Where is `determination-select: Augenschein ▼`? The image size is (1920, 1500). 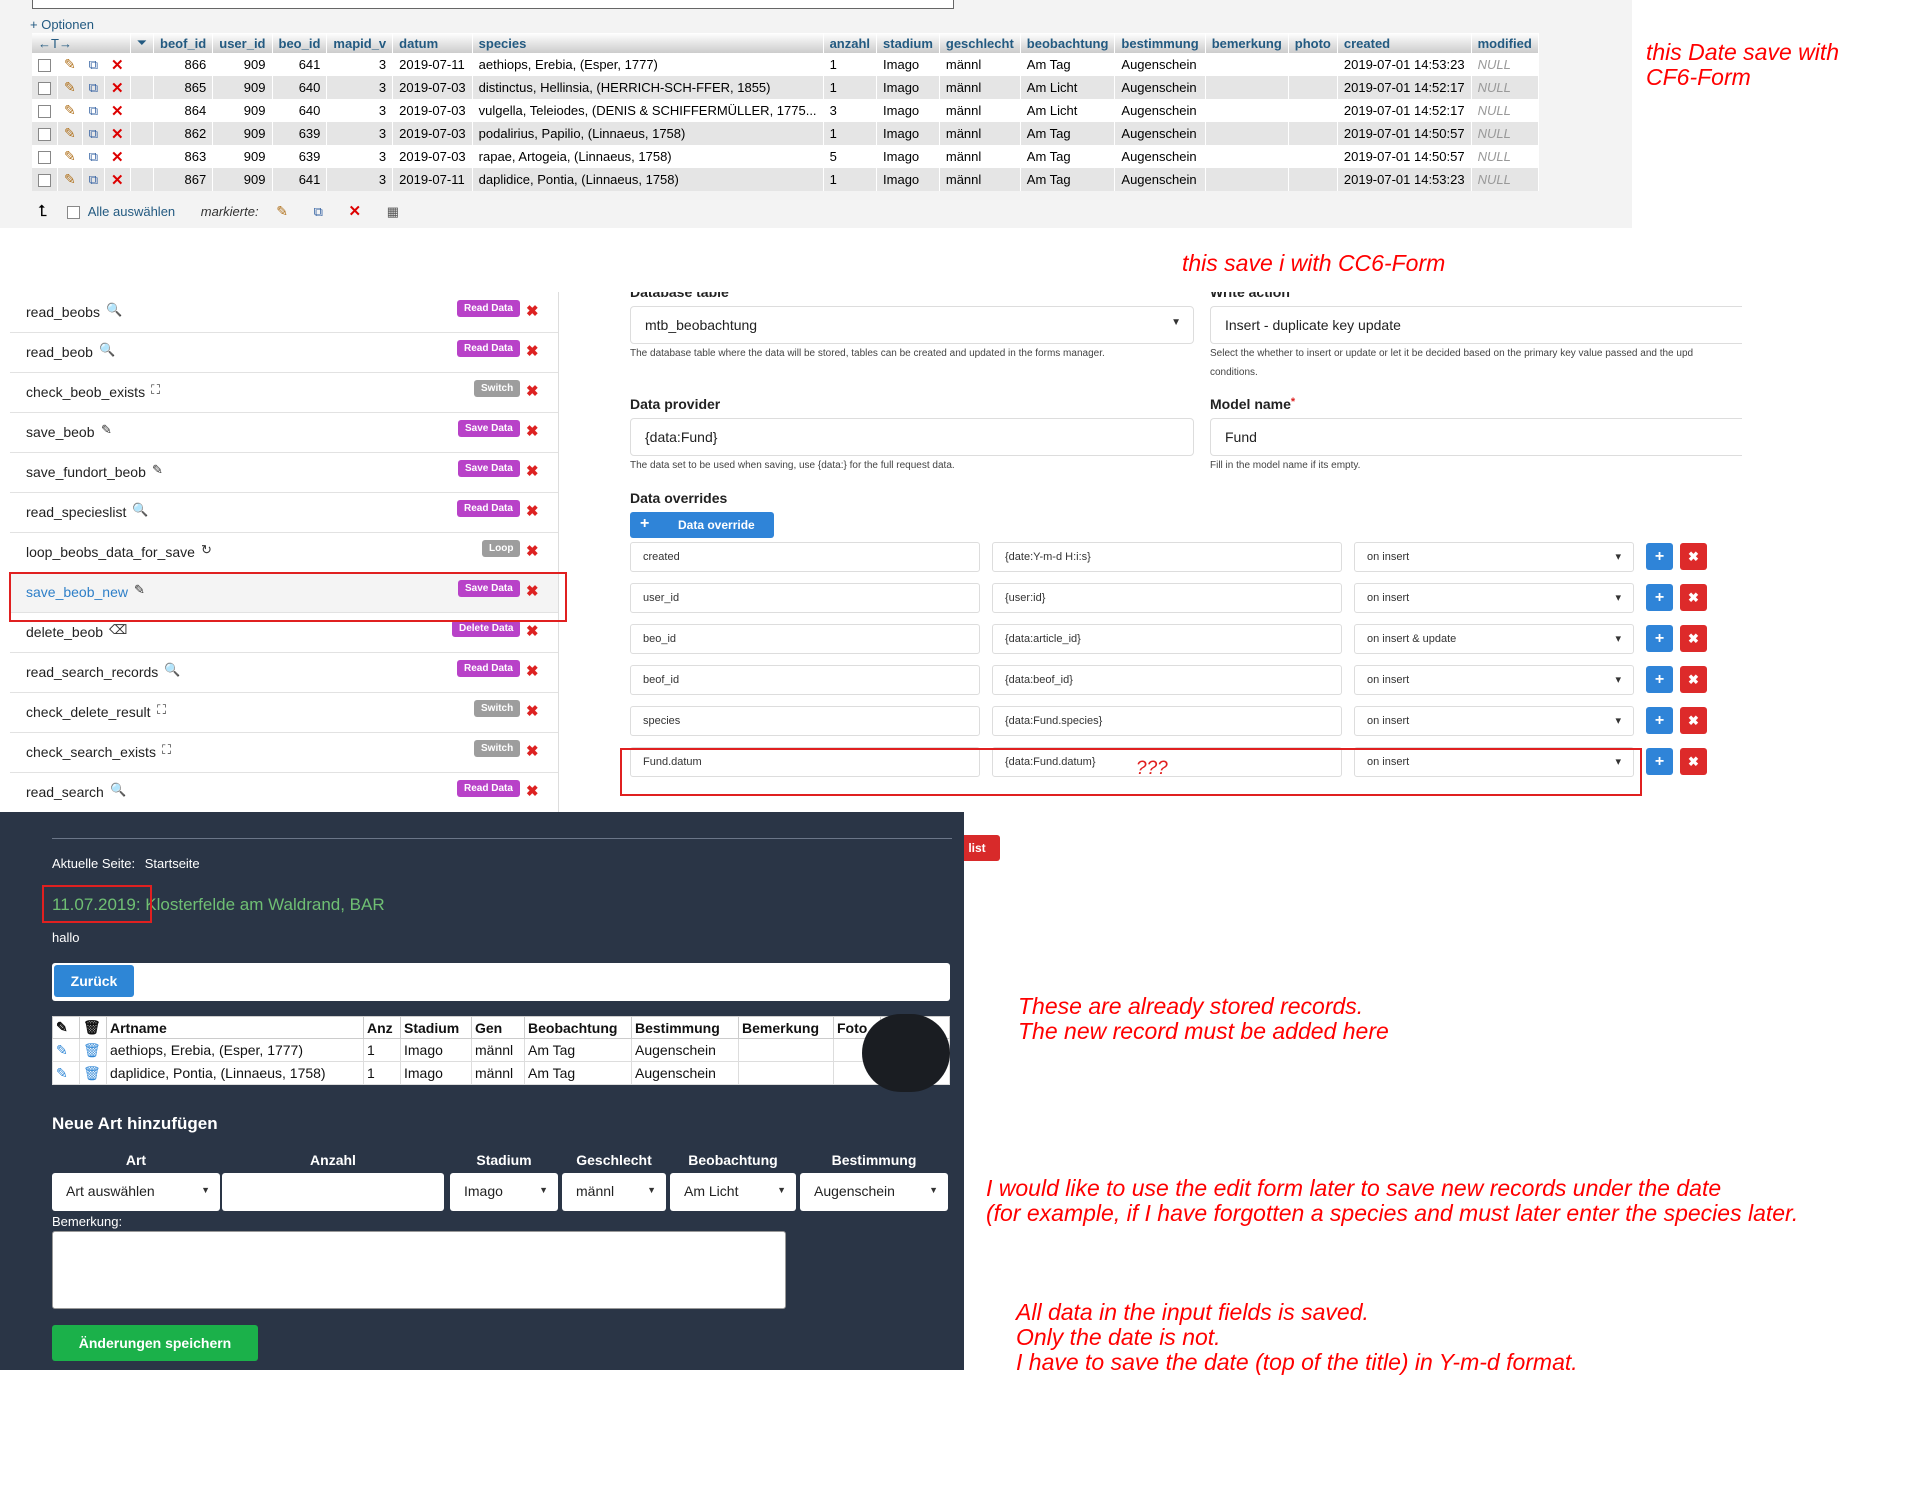
determination-select: Augenschein ▼ is located at coordinates (874, 1192).